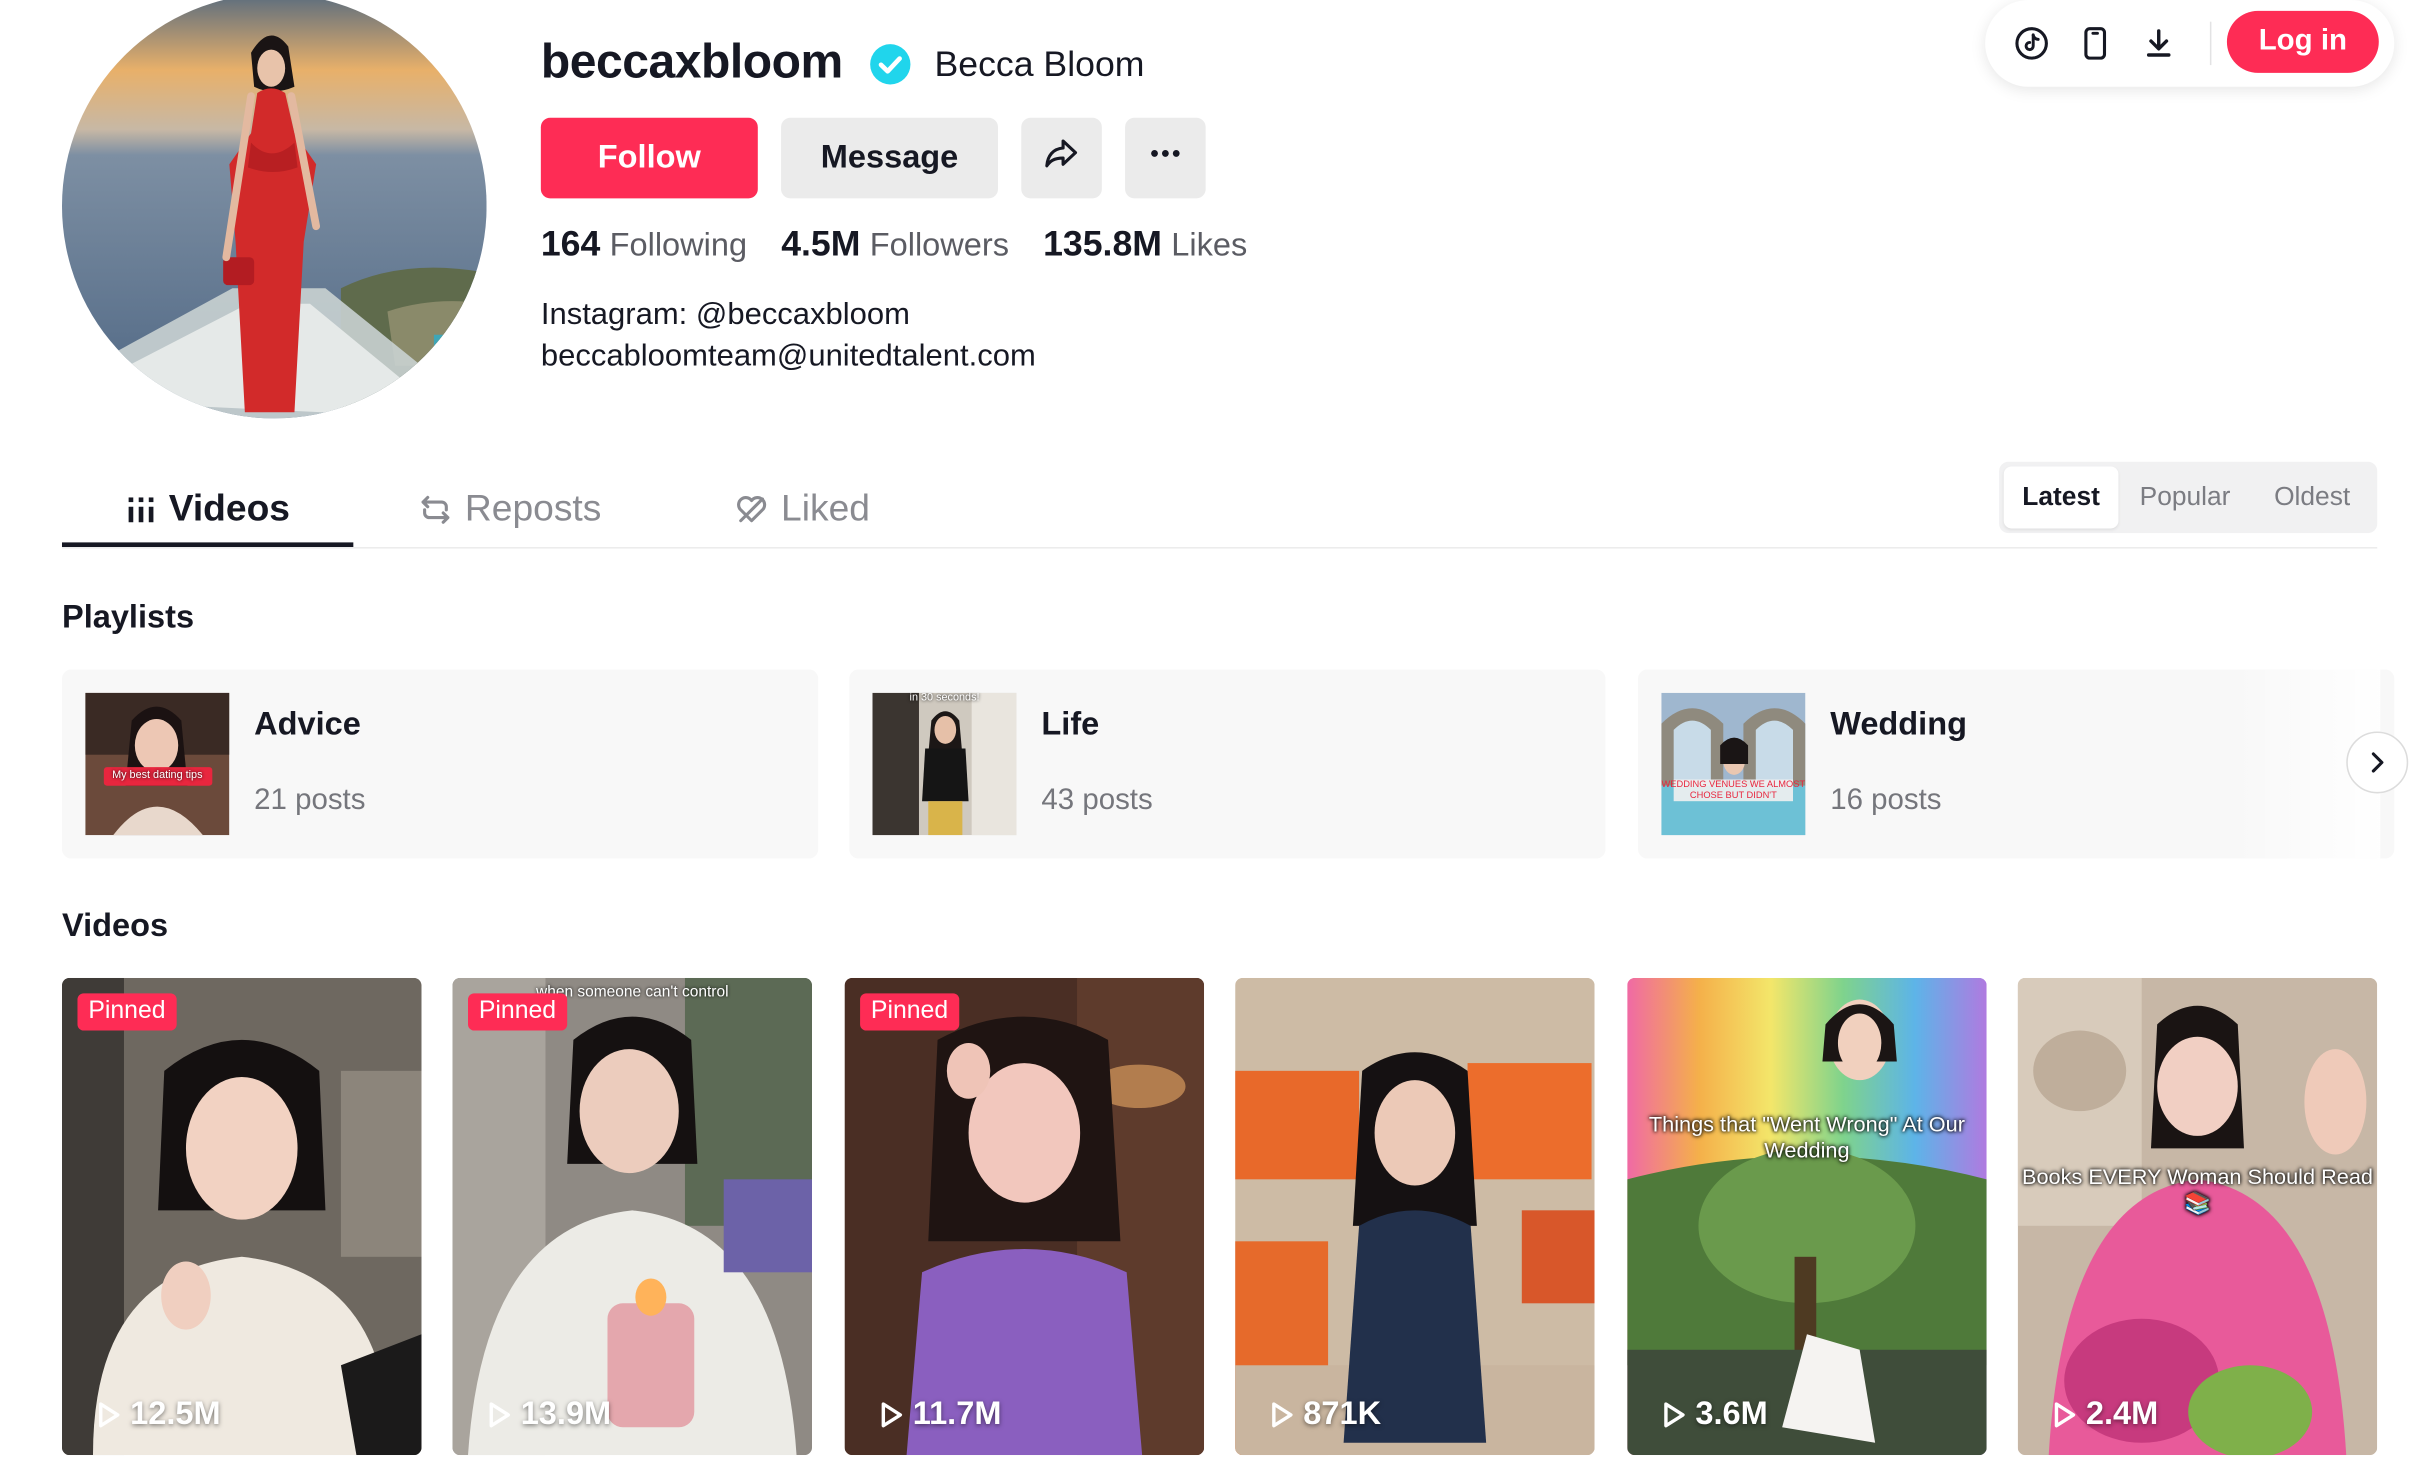 This screenshot has width=2430, height=1466. What do you see at coordinates (632, 1216) in the screenshot?
I see `video-card: when someone can't control Pinned 13.9M` at bounding box center [632, 1216].